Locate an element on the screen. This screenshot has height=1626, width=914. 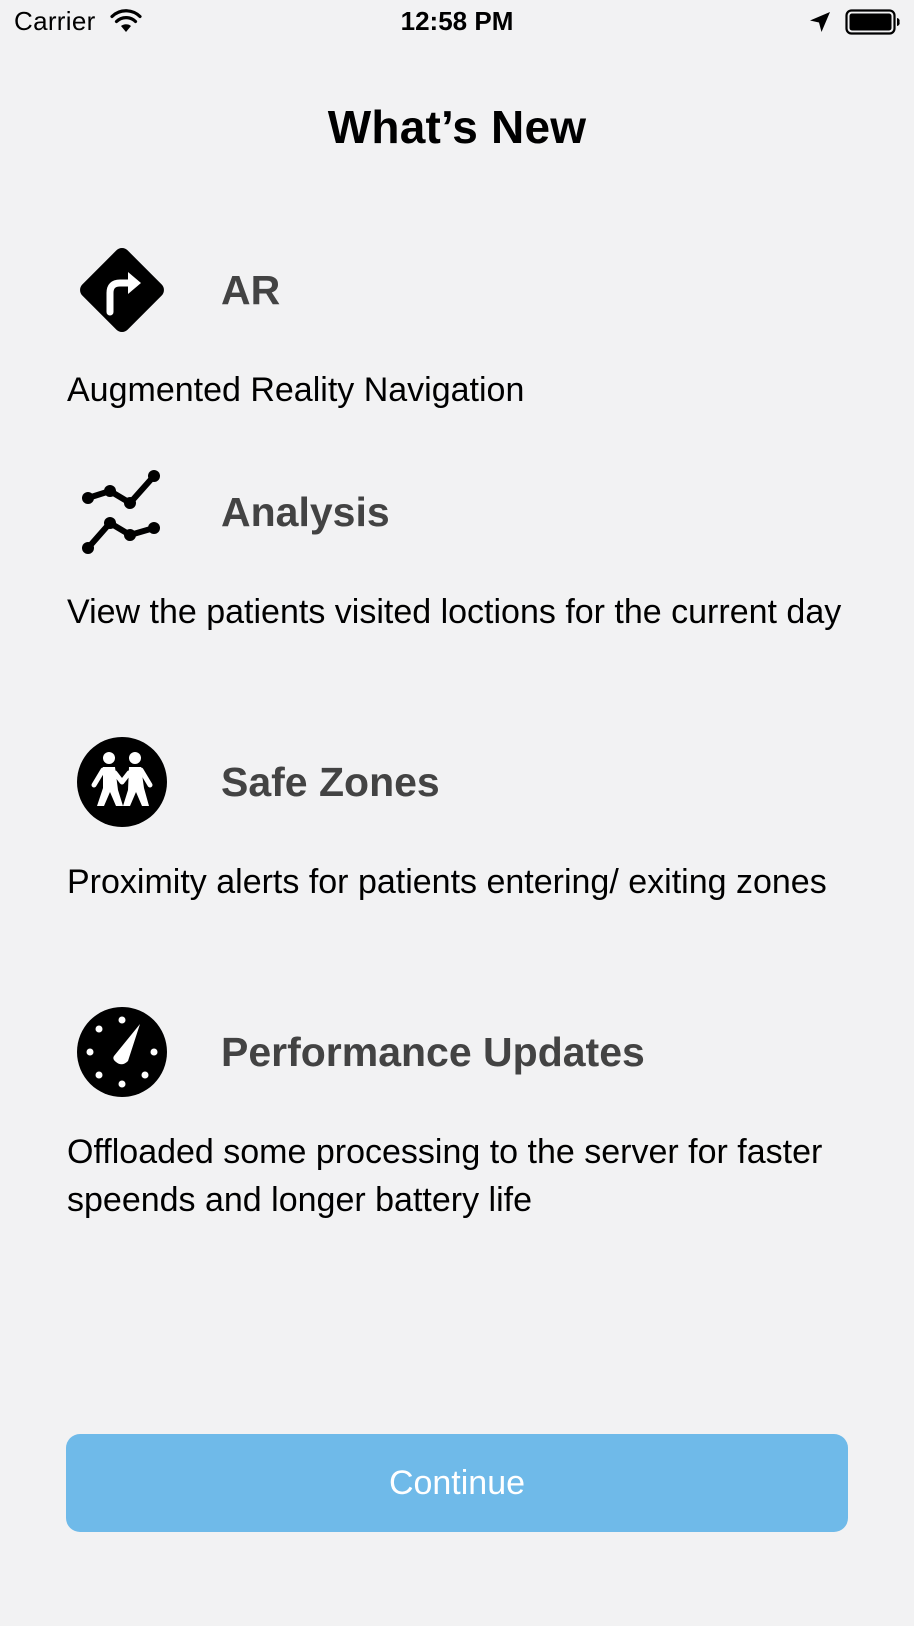
feature-title-ar: AR is located at coordinates (251, 290).